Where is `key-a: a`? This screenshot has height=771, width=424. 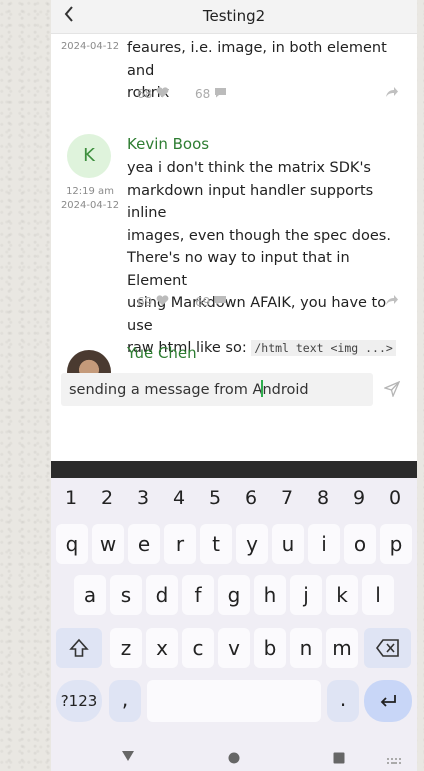
key-a: a is located at coordinates (90, 595).